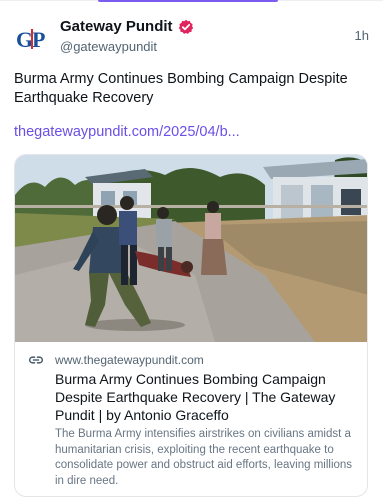  I want to click on avatar: G P, so click(32, 39).